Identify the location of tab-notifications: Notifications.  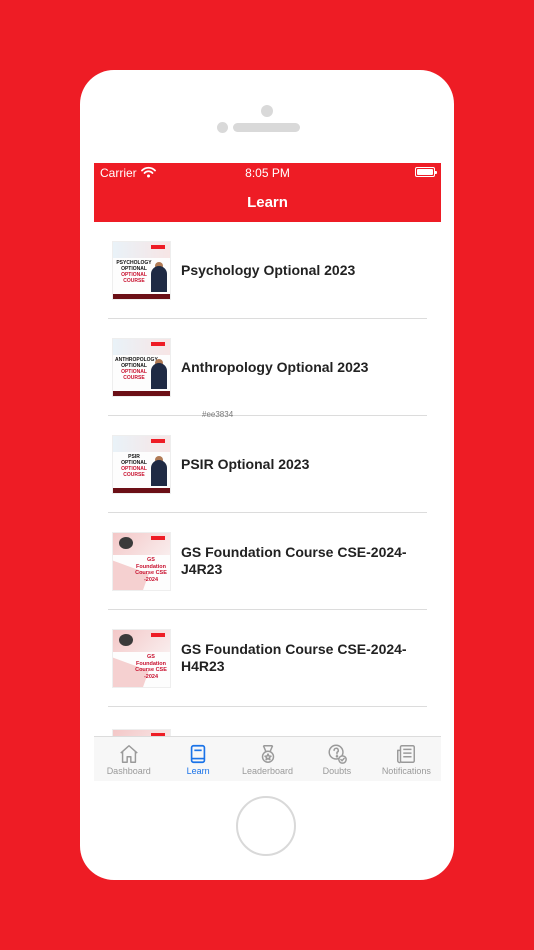
(406, 759).